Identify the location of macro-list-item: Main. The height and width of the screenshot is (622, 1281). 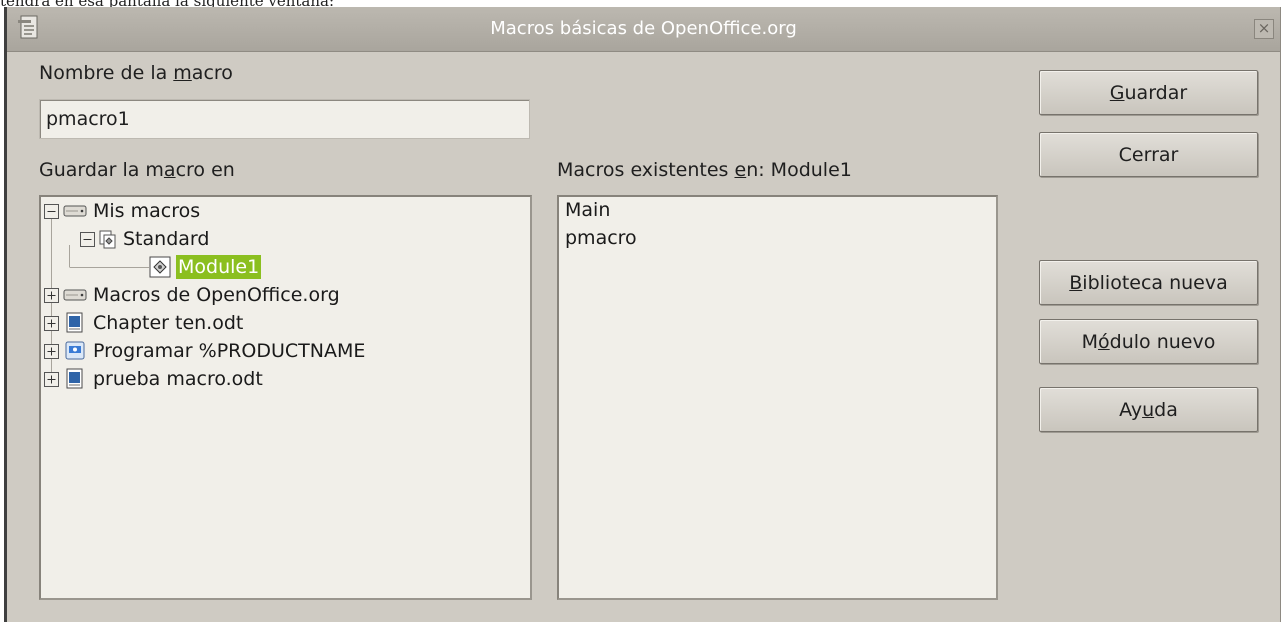
(587, 210).